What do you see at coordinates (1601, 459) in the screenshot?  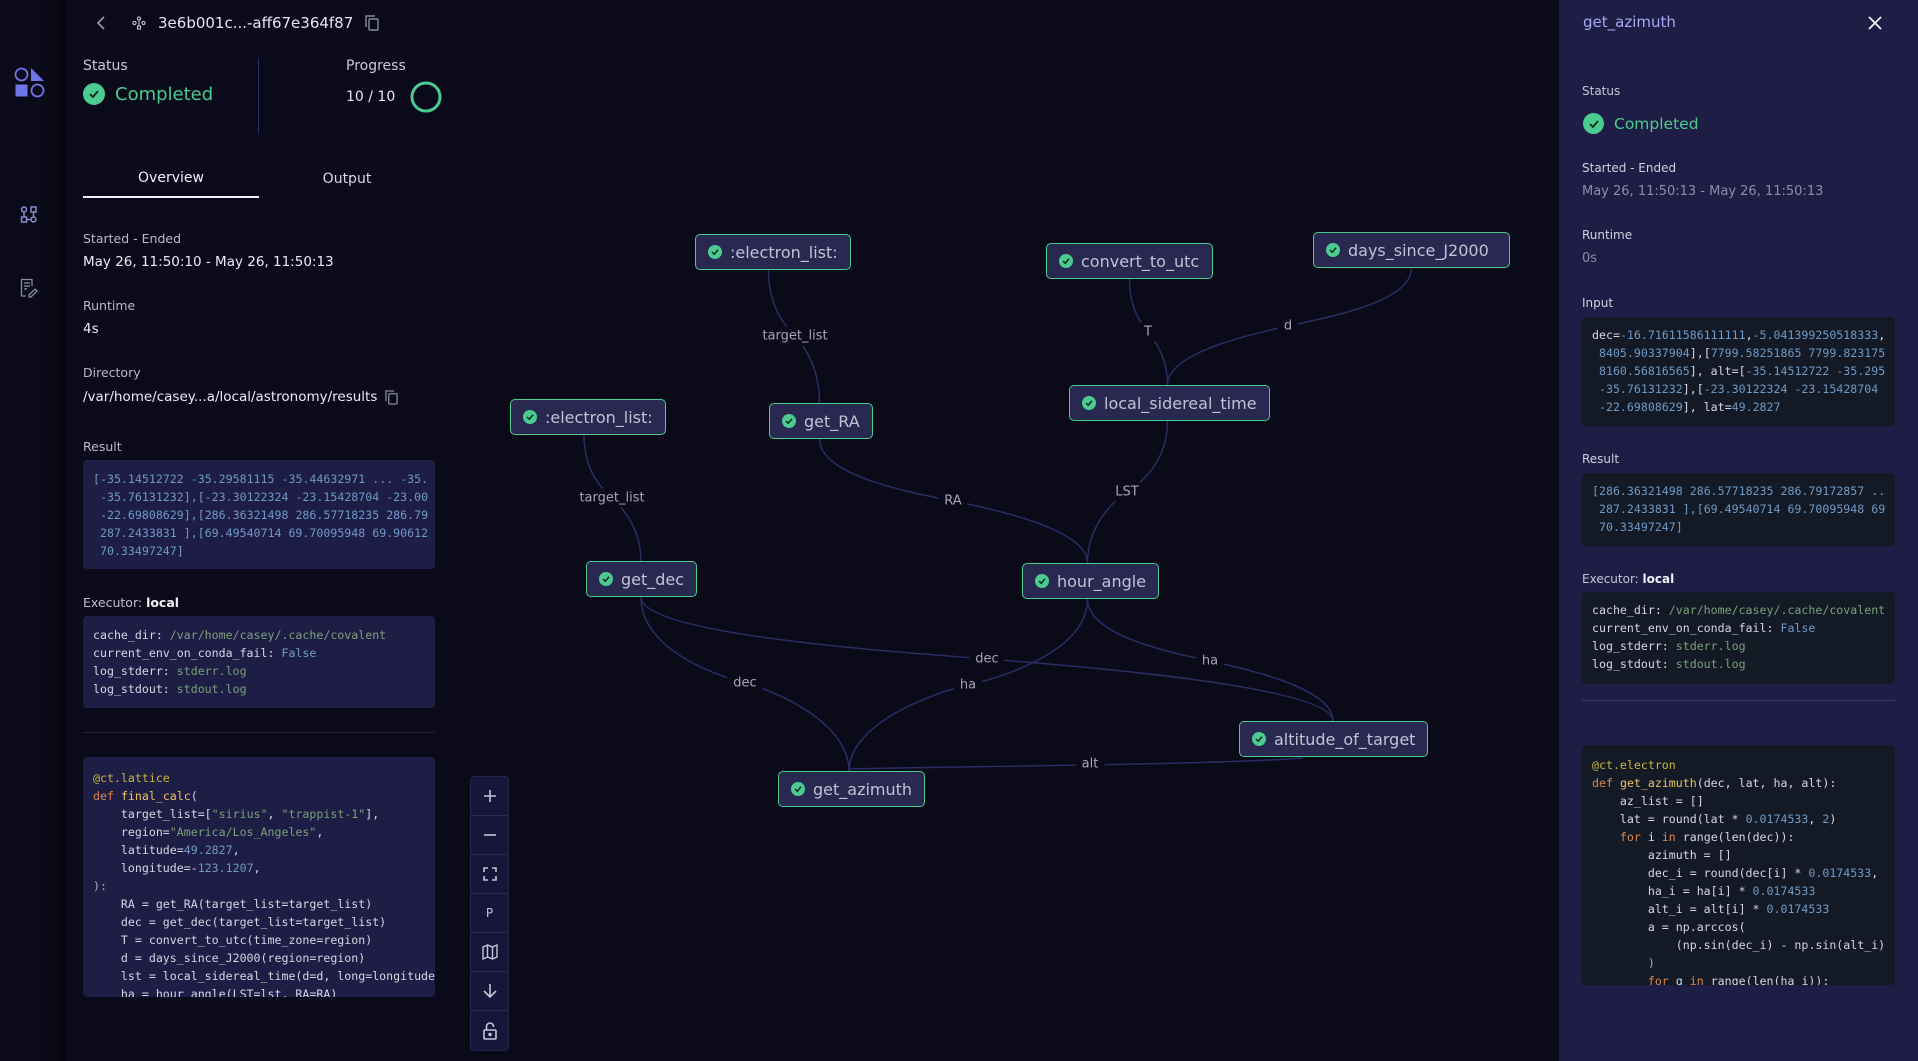 I see `drawer-result-label: Result` at bounding box center [1601, 459].